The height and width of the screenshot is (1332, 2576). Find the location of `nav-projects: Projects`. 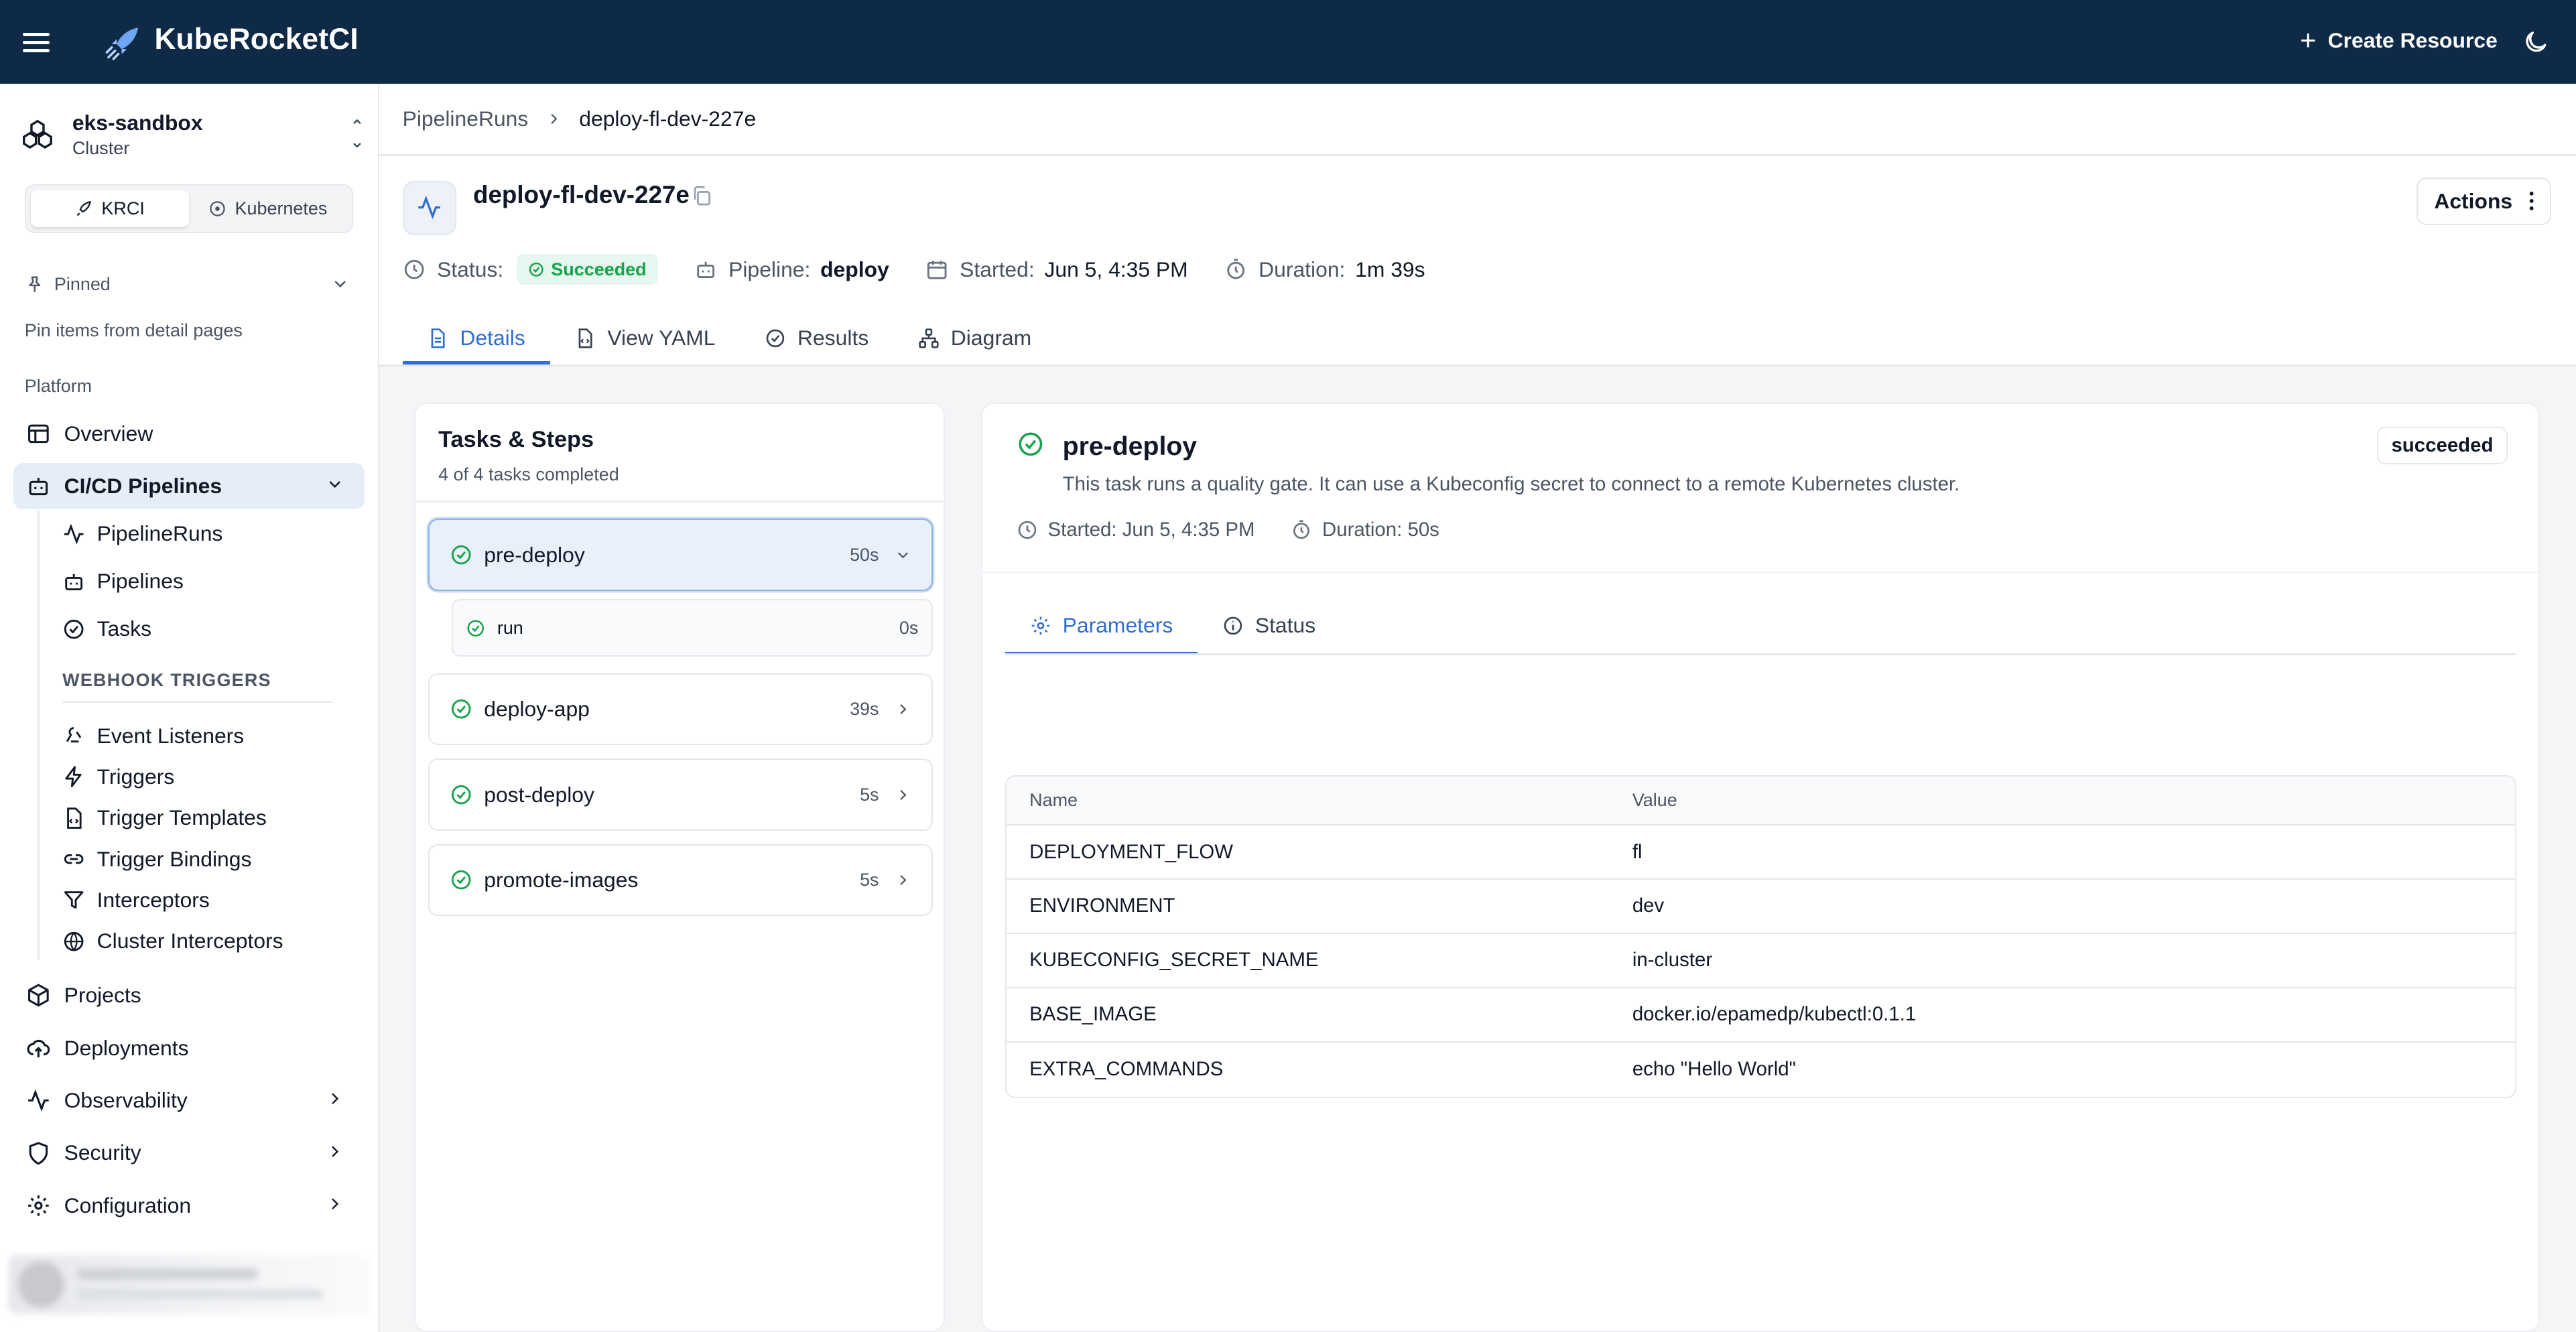

nav-projects: Projects is located at coordinates (189, 995).